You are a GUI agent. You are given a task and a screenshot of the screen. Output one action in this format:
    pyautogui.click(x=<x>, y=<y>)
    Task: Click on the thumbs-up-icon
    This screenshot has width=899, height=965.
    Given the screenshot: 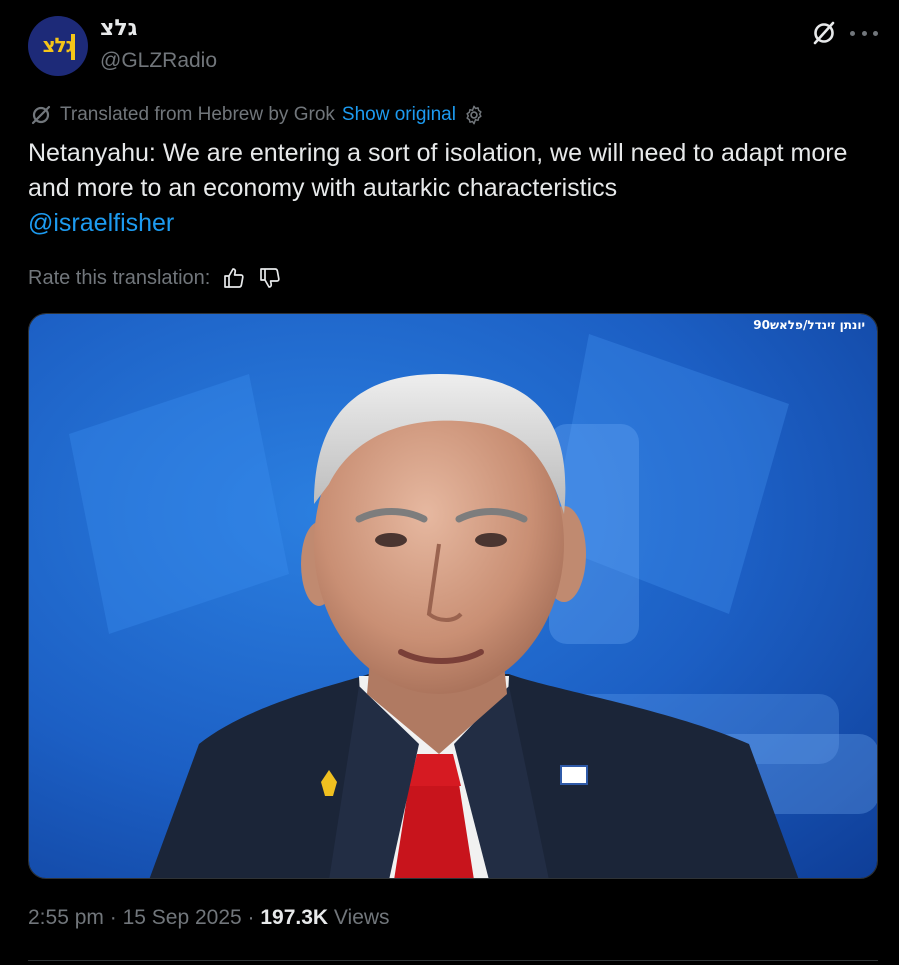 What is the action you would take?
    pyautogui.click(x=234, y=278)
    